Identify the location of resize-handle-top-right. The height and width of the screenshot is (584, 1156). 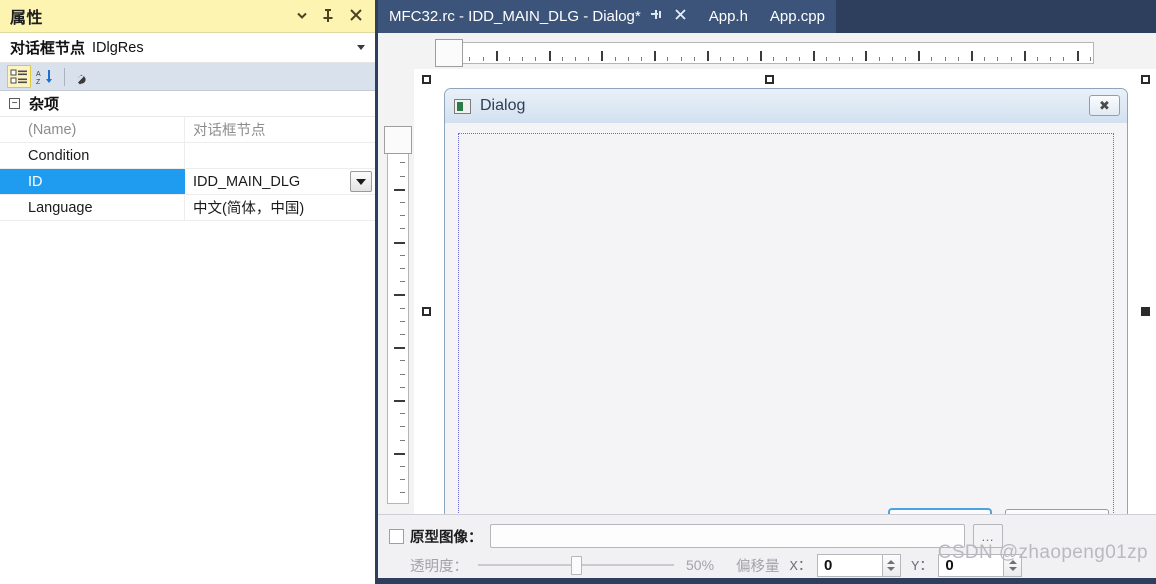
(1145, 79).